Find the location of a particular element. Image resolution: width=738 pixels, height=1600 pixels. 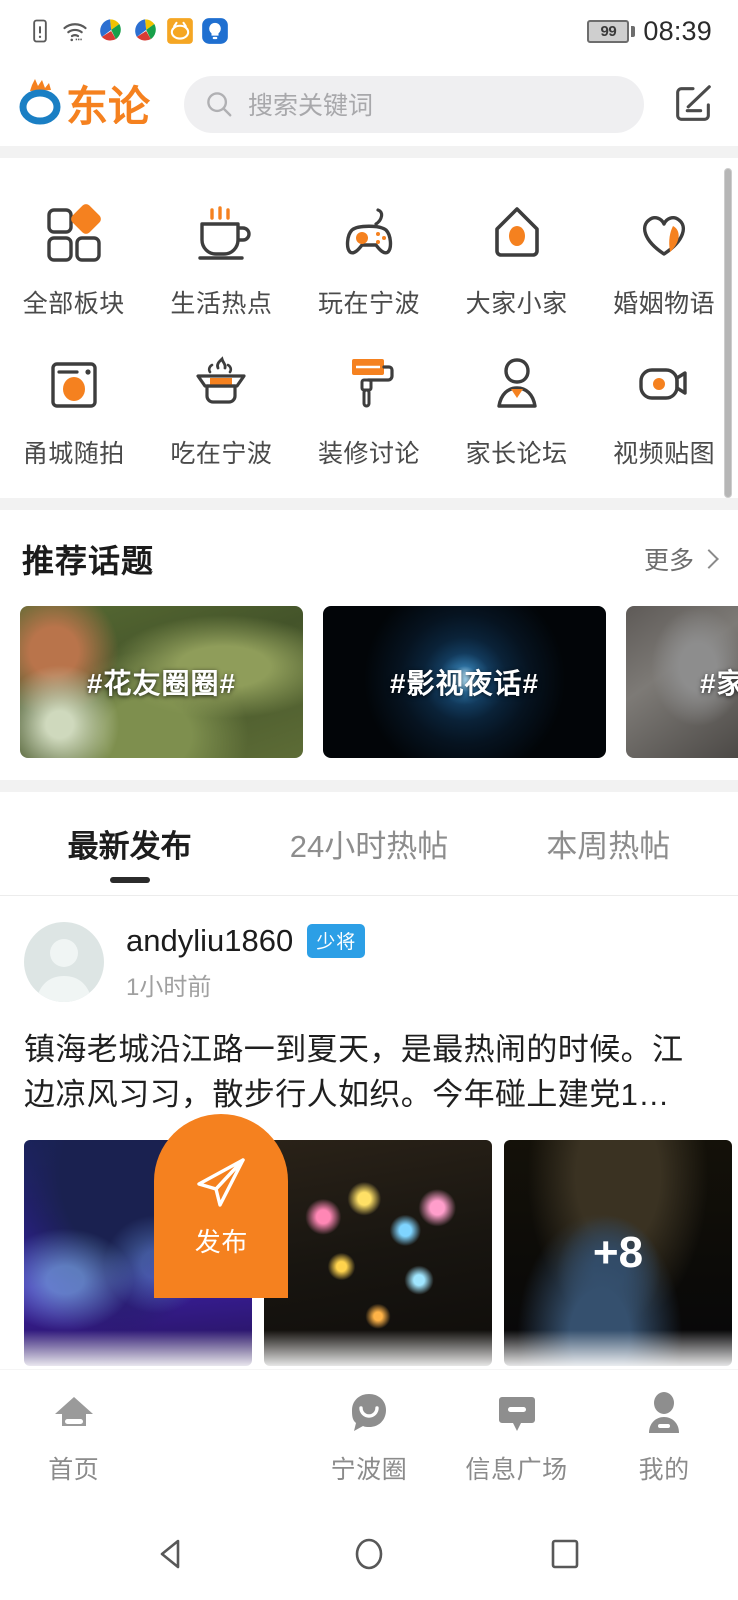

nav-item-mine: 我的 is located at coordinates (664, 1428).